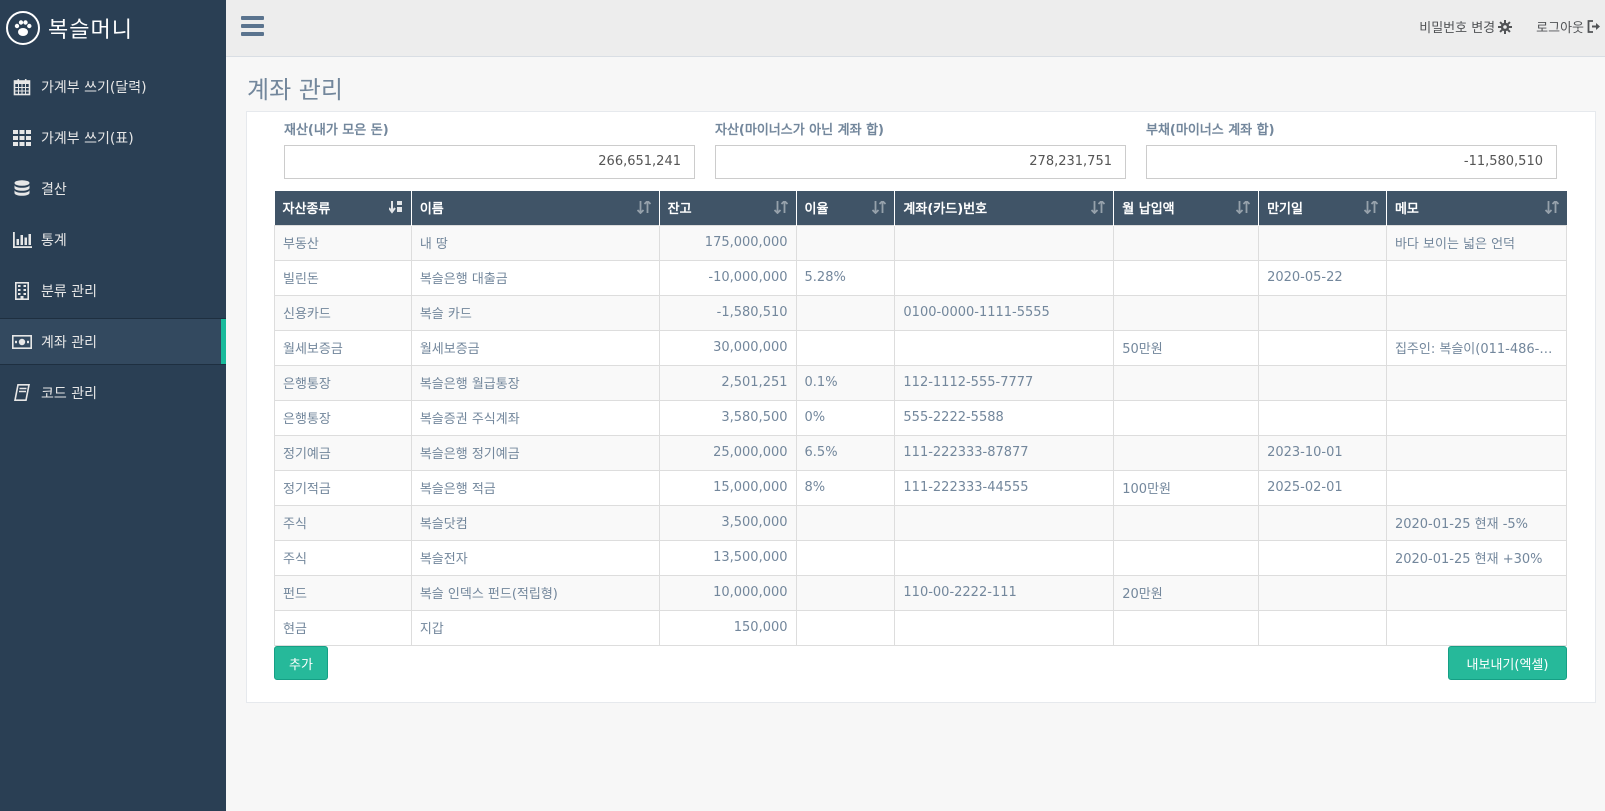  Describe the element at coordinates (22, 291) in the screenshot. I see `building-icon` at that location.